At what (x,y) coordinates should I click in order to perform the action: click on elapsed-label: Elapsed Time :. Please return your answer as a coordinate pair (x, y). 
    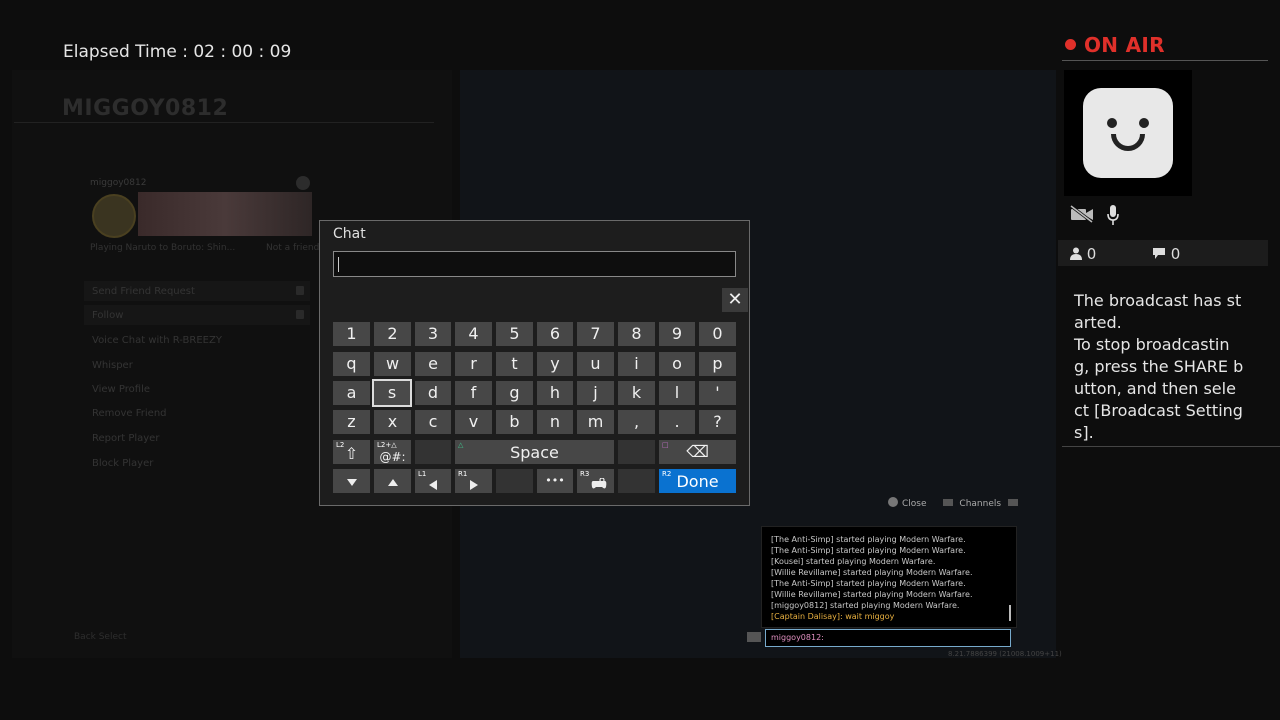
    Looking at the image, I should click on (125, 52).